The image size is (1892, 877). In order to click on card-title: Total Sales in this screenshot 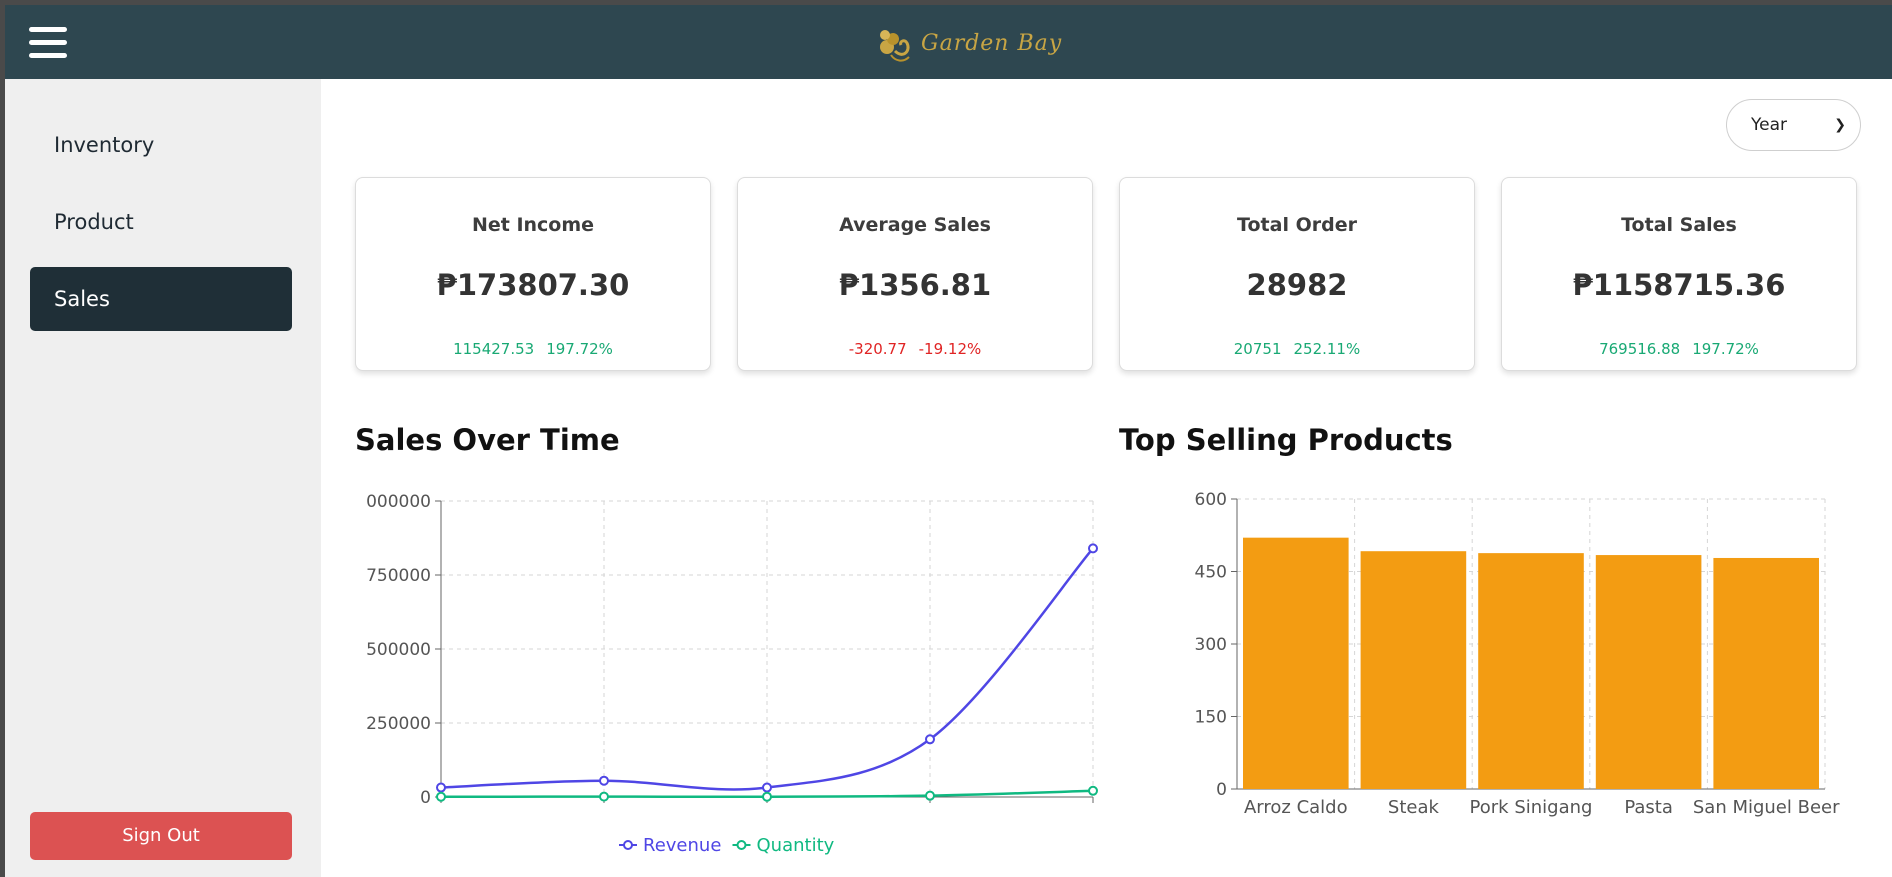, I will do `click(1679, 225)`.